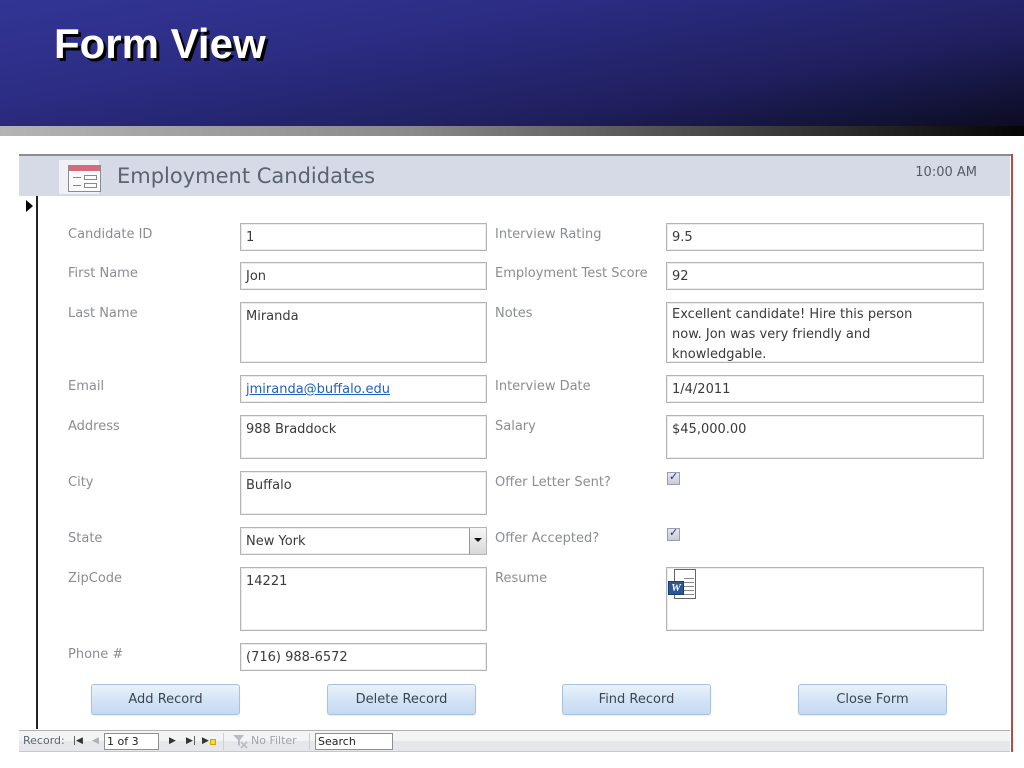 The image size is (1024, 768). What do you see at coordinates (160, 43) in the screenshot?
I see `slide-title: Form View` at bounding box center [160, 43].